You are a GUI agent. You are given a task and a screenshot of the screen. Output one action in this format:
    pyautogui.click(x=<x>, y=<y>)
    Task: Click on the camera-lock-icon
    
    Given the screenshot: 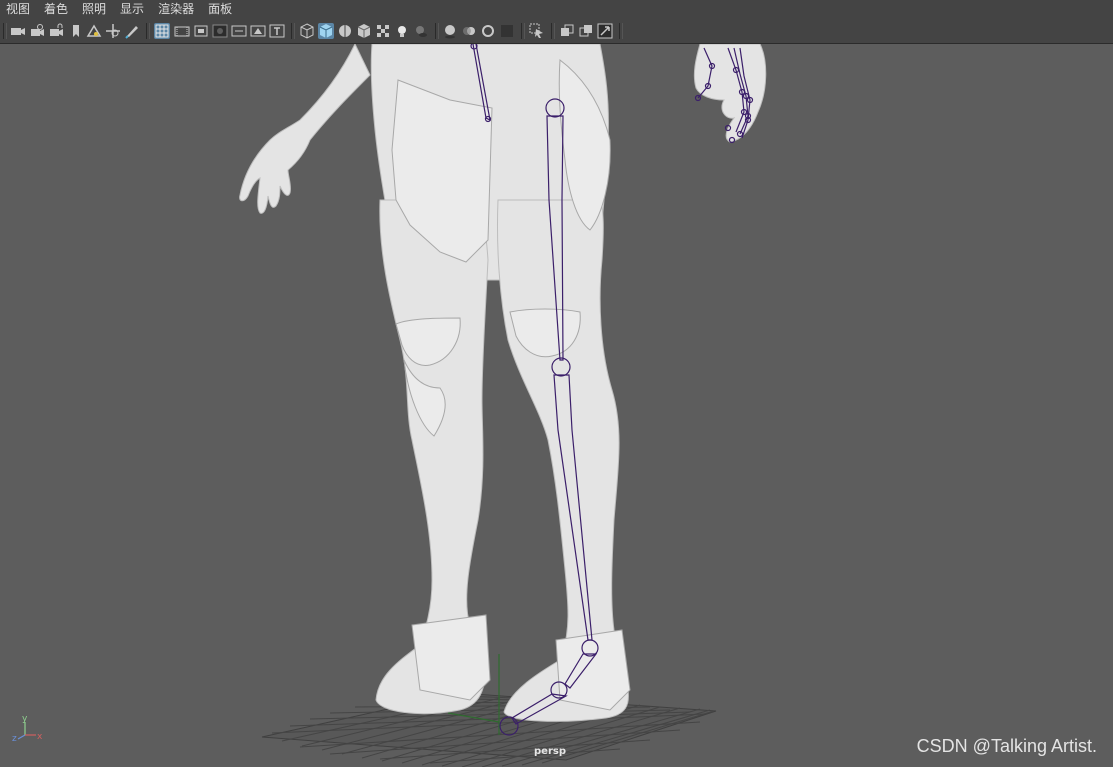 What is the action you would take?
    pyautogui.click(x=57, y=31)
    